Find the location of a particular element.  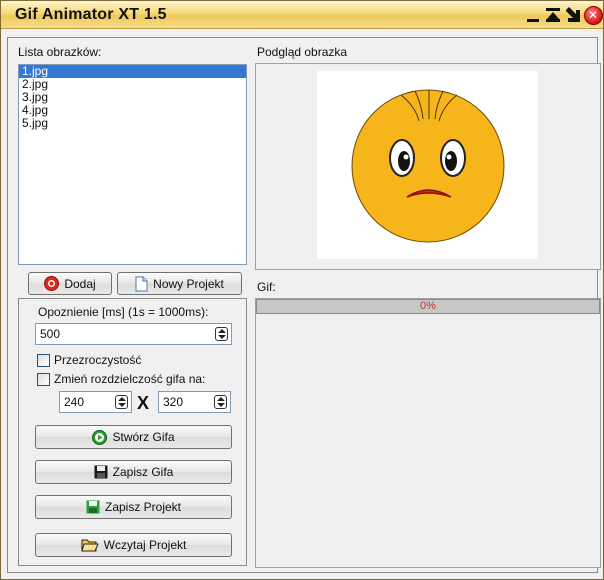

save-project-button: Zapisz Projekt is located at coordinates (133, 507).